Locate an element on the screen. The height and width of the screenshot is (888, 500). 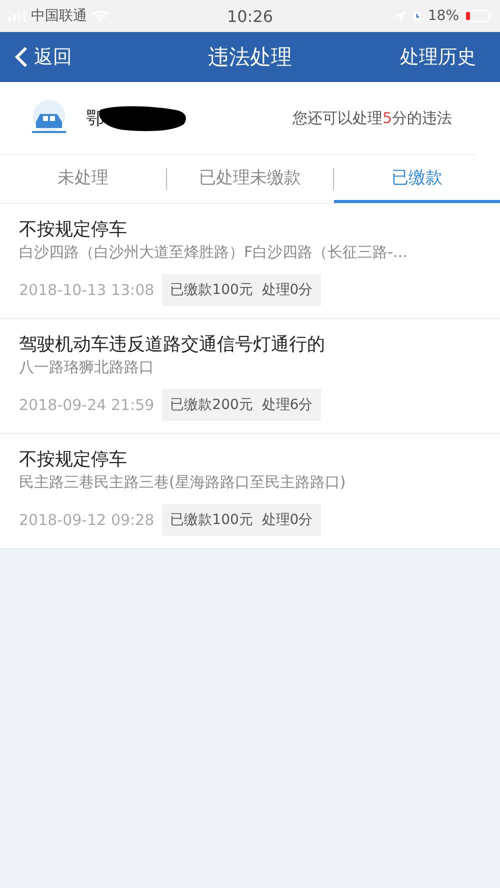
violation-time: 2018-09-24 21:59 is located at coordinates (86, 405).